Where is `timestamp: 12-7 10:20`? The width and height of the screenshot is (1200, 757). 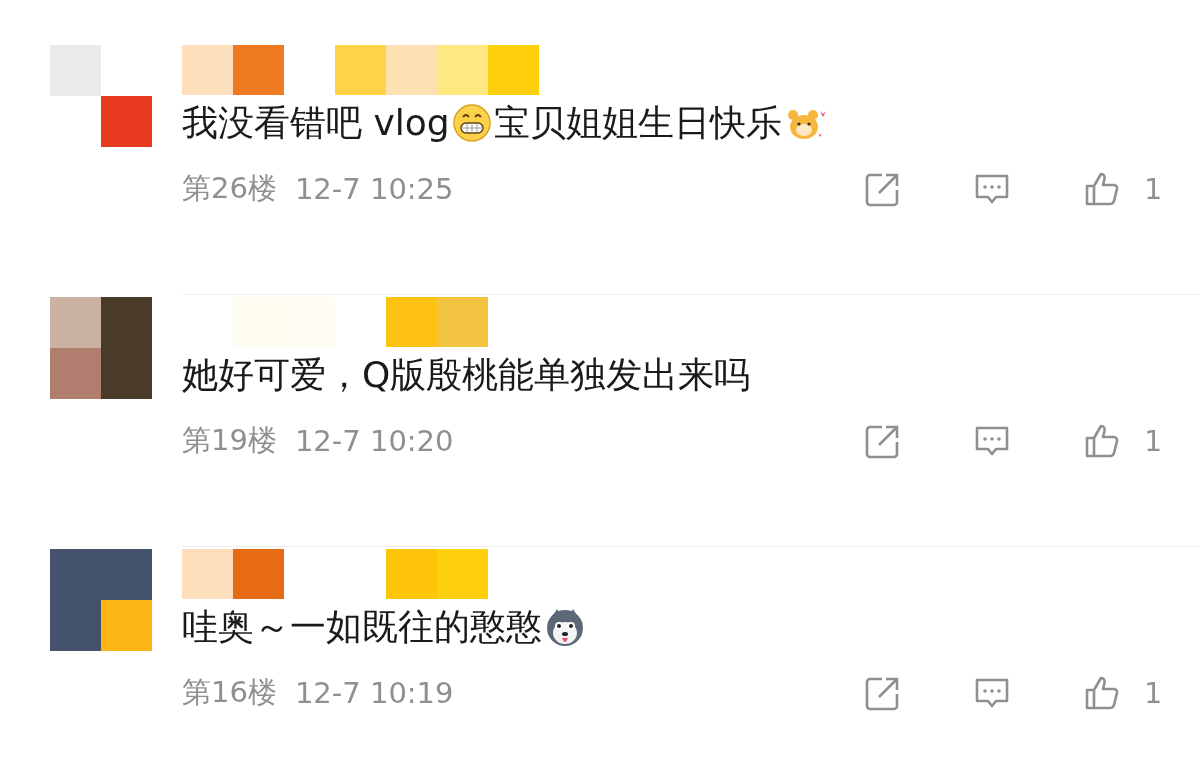 timestamp: 12-7 10:20 is located at coordinates (374, 441).